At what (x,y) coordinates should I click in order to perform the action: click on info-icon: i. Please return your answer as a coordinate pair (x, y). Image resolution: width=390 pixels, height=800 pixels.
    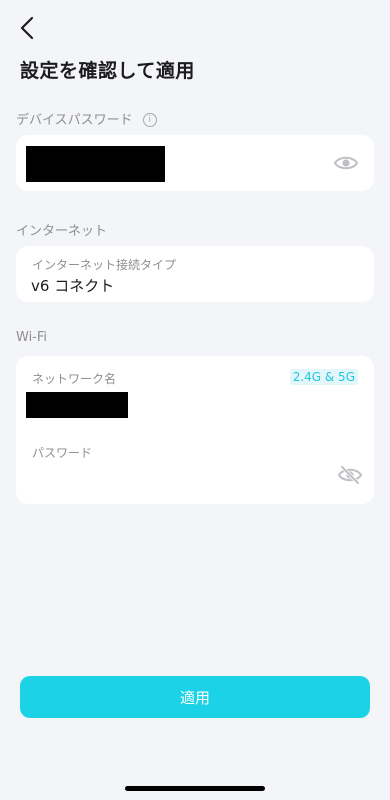
    Looking at the image, I should click on (149, 119).